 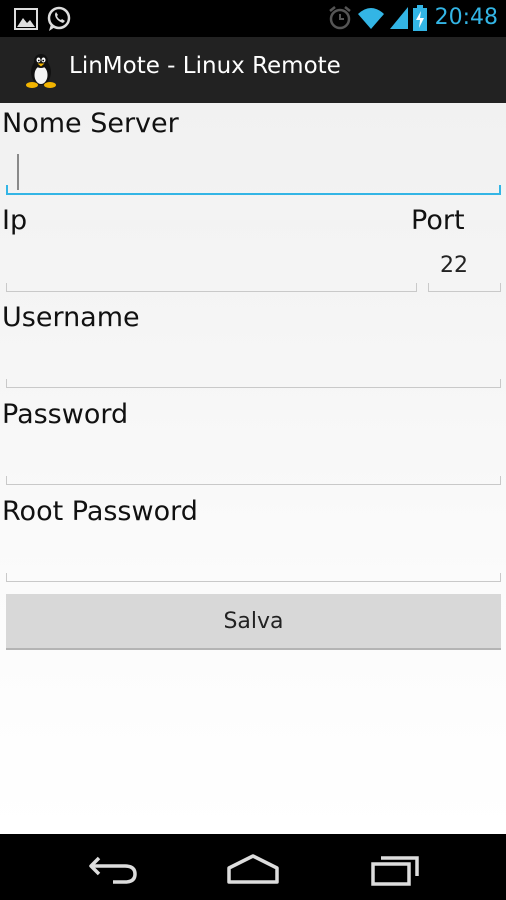 What do you see at coordinates (419, 18) in the screenshot?
I see `battery-charging-icon` at bounding box center [419, 18].